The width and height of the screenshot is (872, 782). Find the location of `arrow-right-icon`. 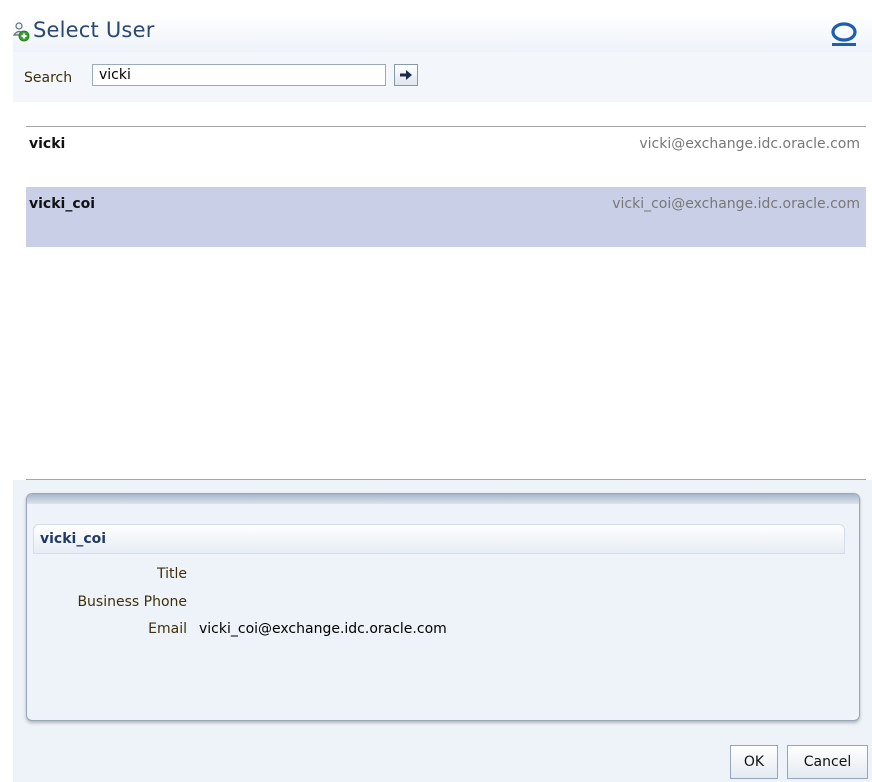

arrow-right-icon is located at coordinates (406, 75).